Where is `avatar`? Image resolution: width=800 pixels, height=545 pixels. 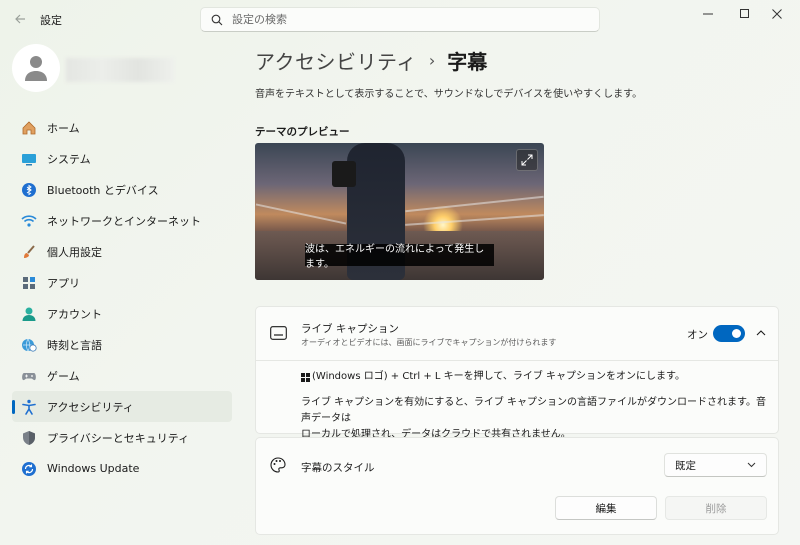 avatar is located at coordinates (36, 68).